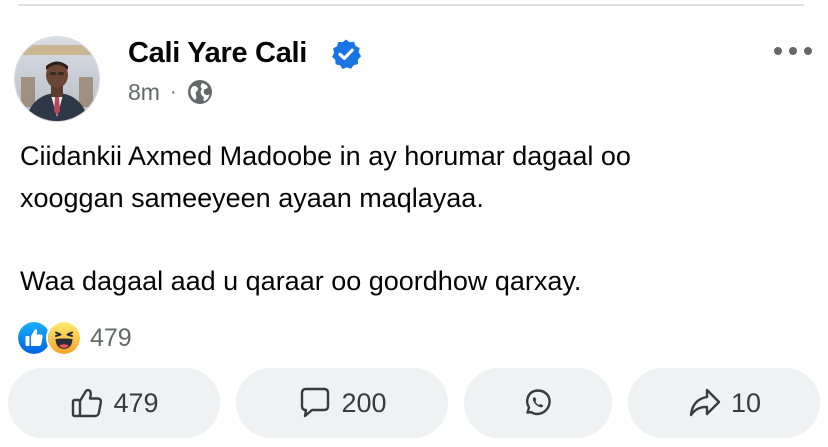  I want to click on share-button: 10, so click(724, 403).